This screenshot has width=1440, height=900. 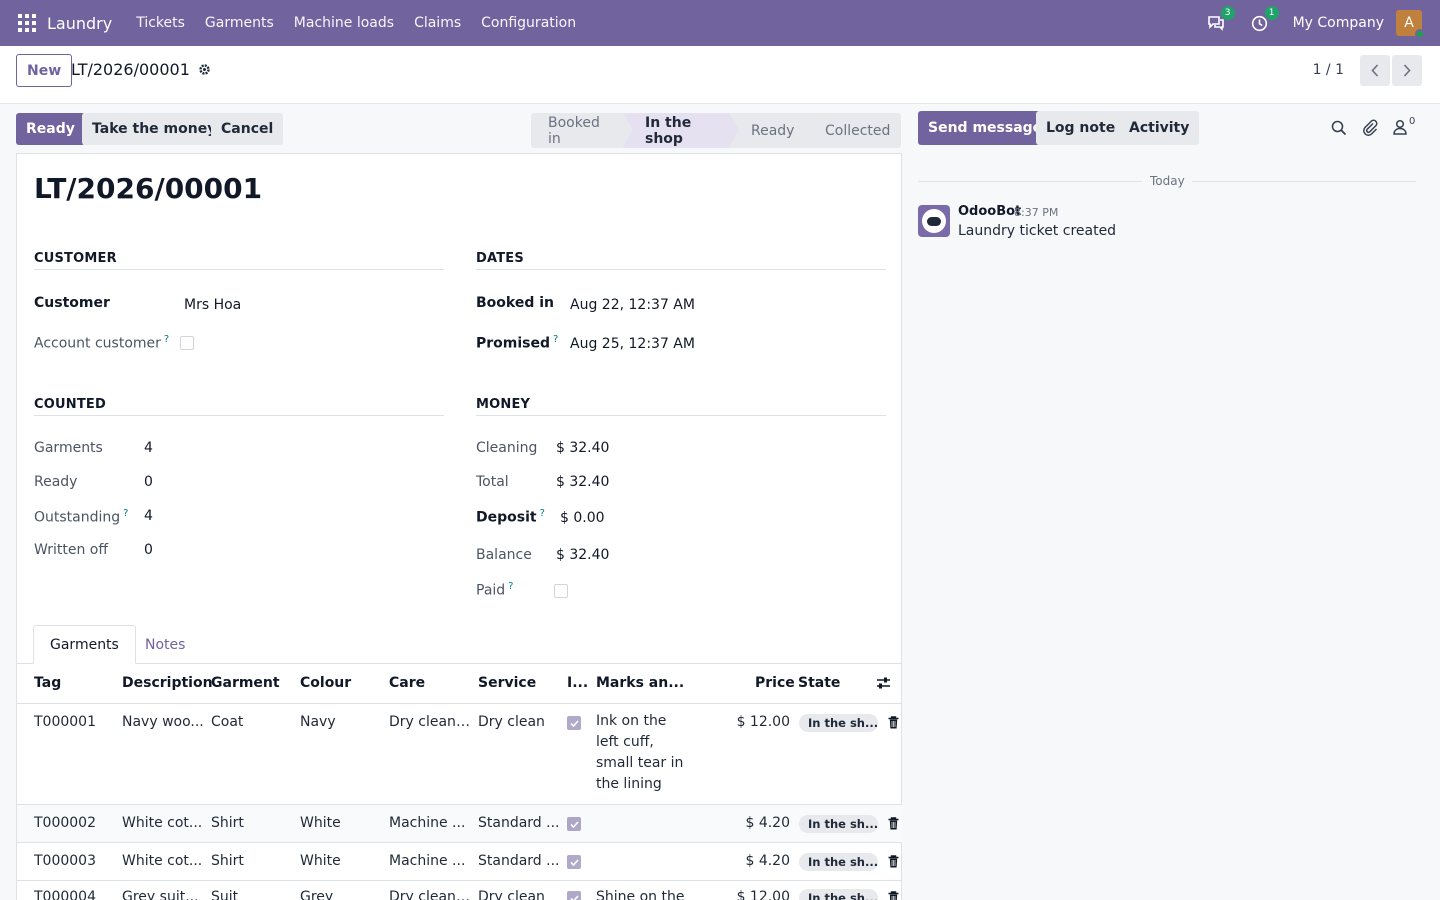 I want to click on cell-colour: Grey, so click(x=317, y=894).